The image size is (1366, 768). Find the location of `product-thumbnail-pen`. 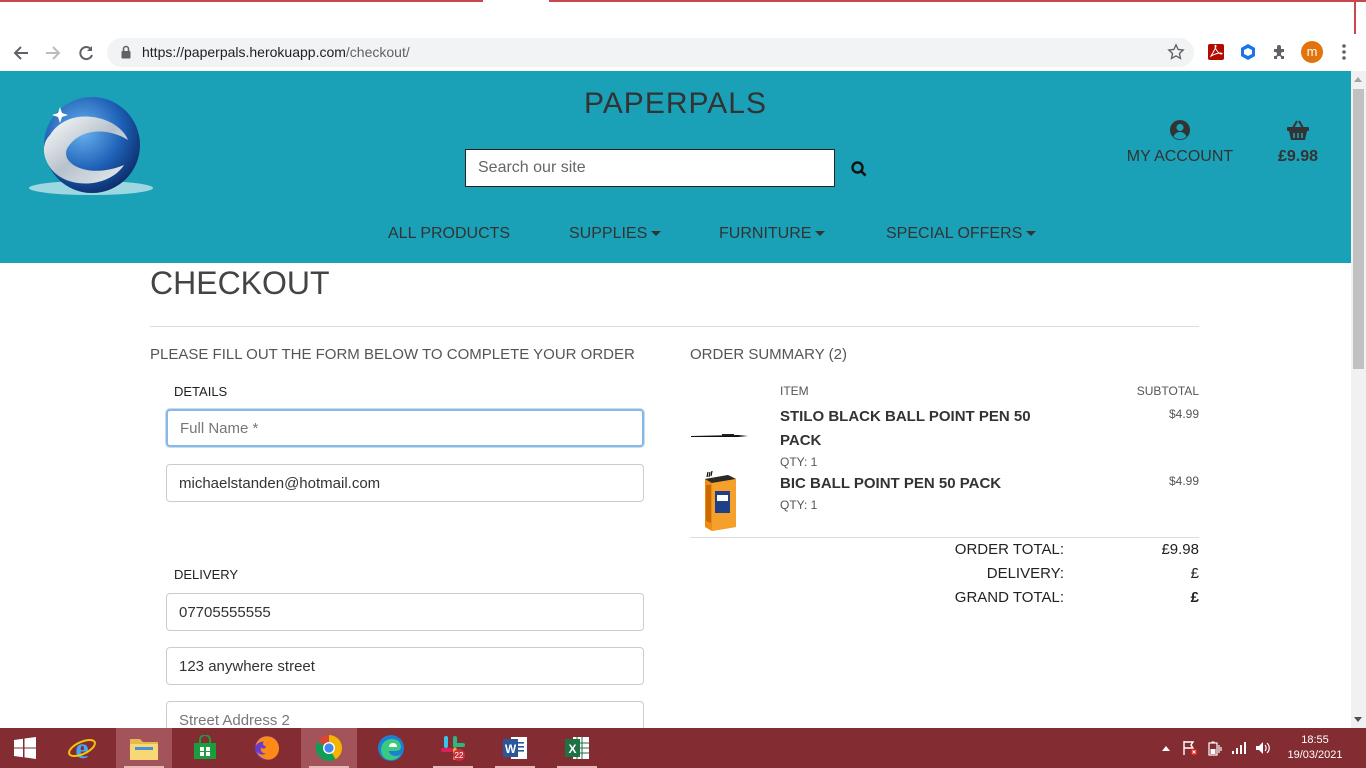

product-thumbnail-pen is located at coordinates (720, 436).